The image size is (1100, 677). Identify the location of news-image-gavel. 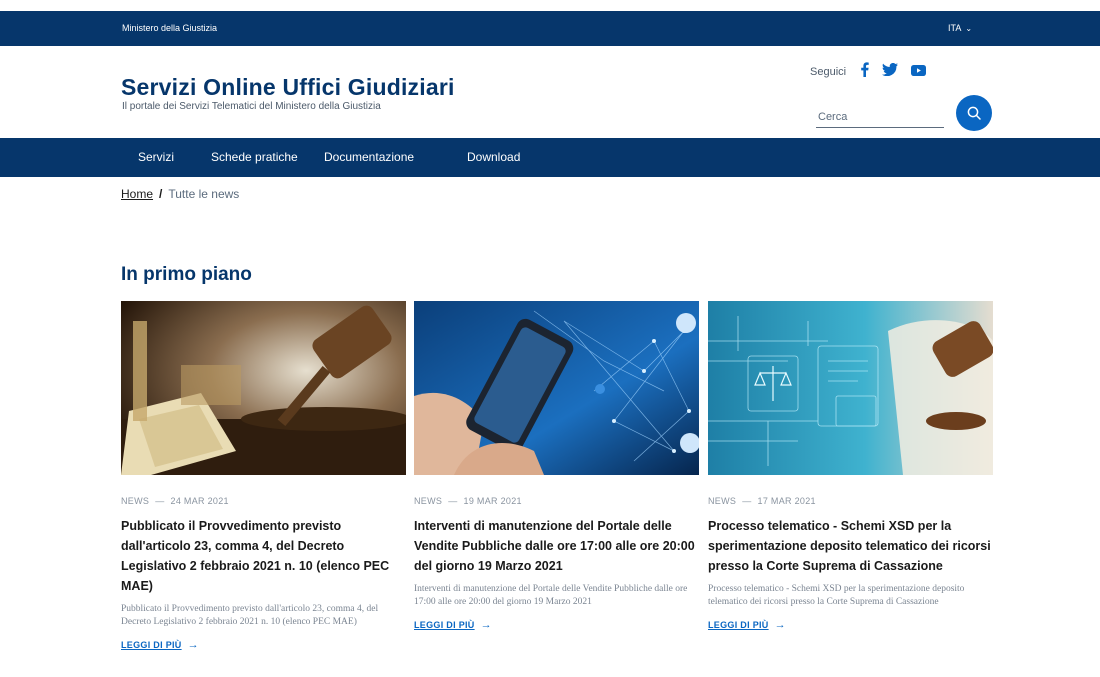
(263, 388).